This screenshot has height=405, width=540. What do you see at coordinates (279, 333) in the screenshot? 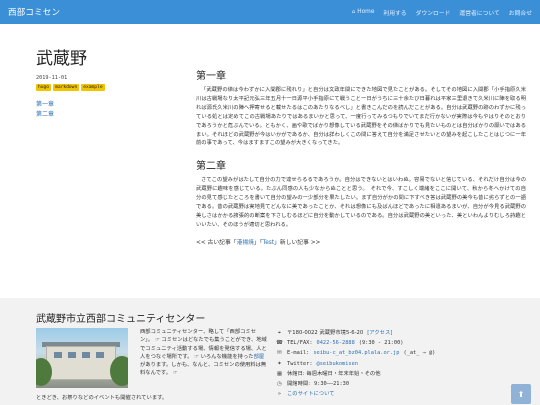
I see `map-pin-icon: ⌖` at bounding box center [279, 333].